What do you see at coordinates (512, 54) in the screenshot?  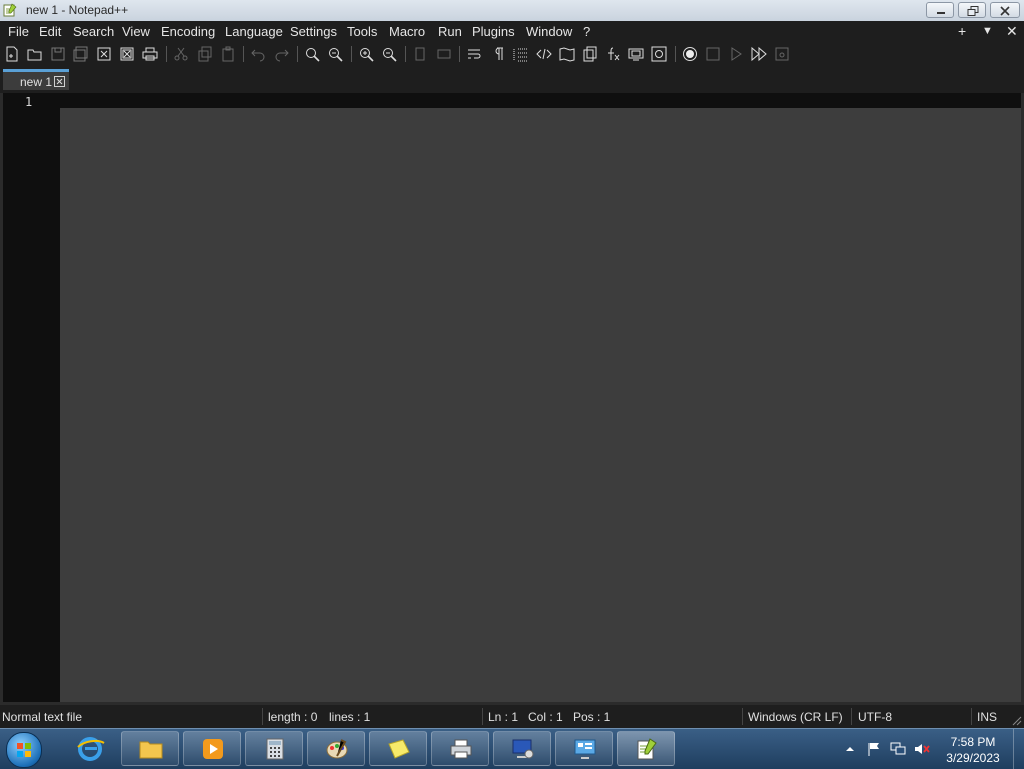 I see `toolbar` at bounding box center [512, 54].